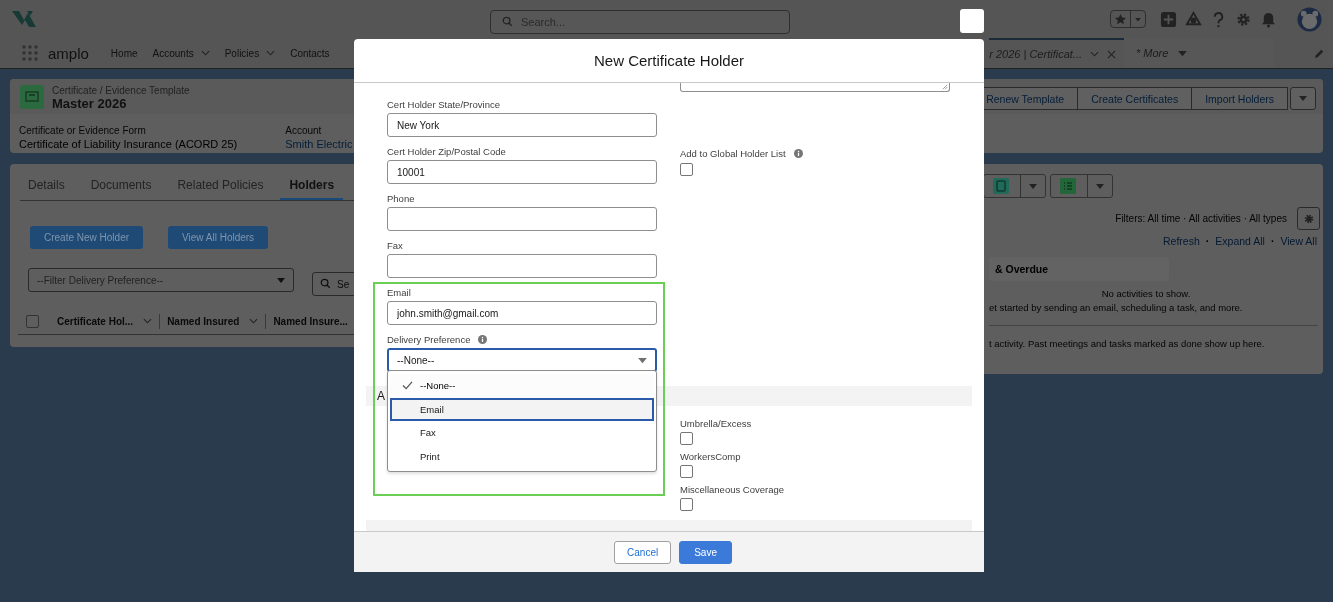  Describe the element at coordinates (121, 182) in the screenshot. I see `tab: Documents` at that location.